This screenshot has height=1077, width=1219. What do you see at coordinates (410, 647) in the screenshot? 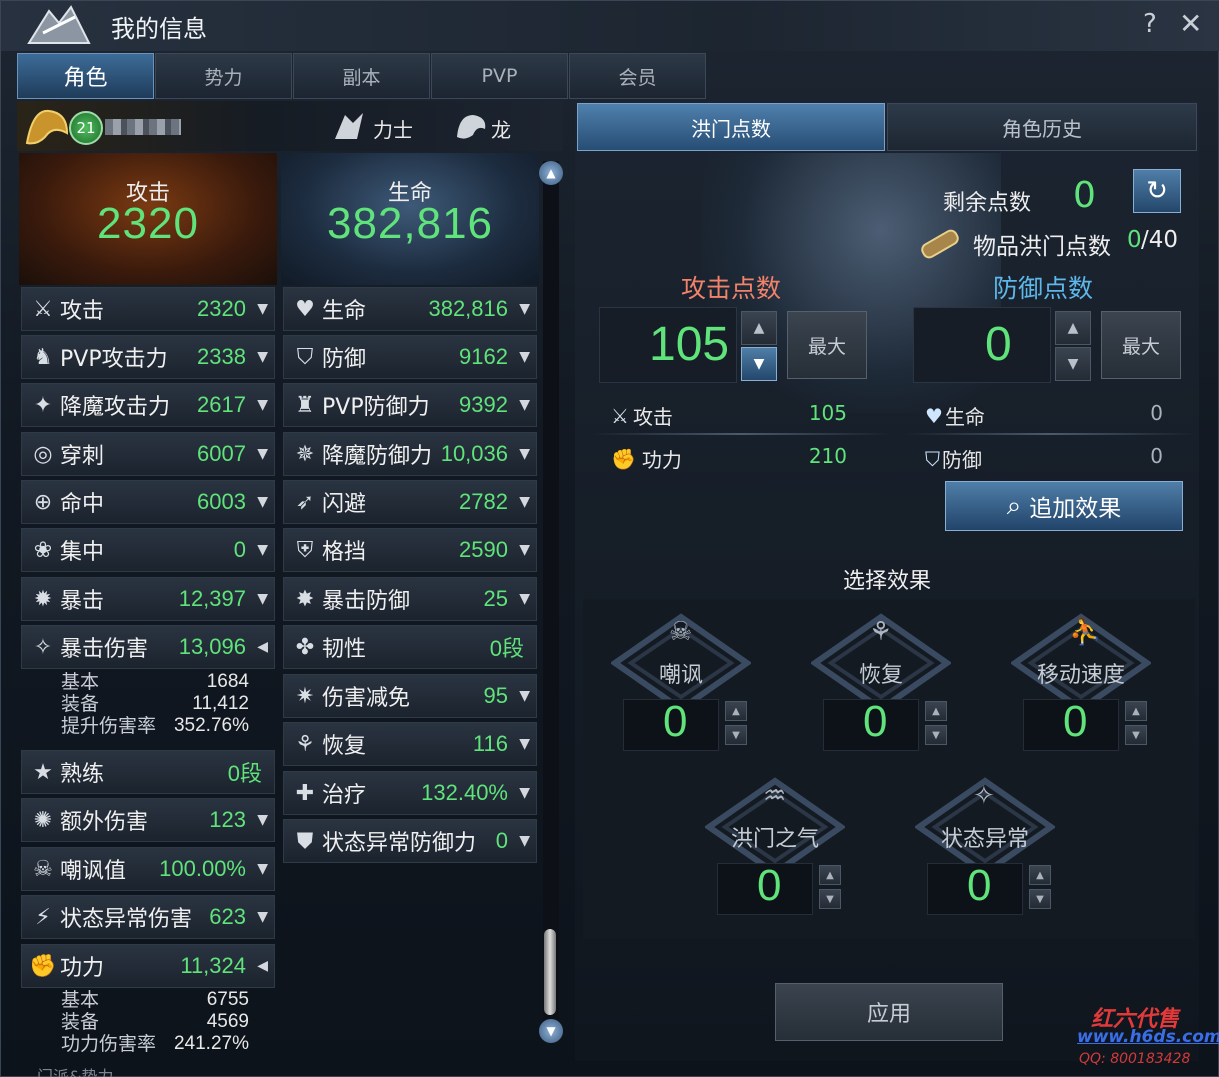
I see `stat-row-tenacity: ✤ 韧性 0段` at bounding box center [410, 647].